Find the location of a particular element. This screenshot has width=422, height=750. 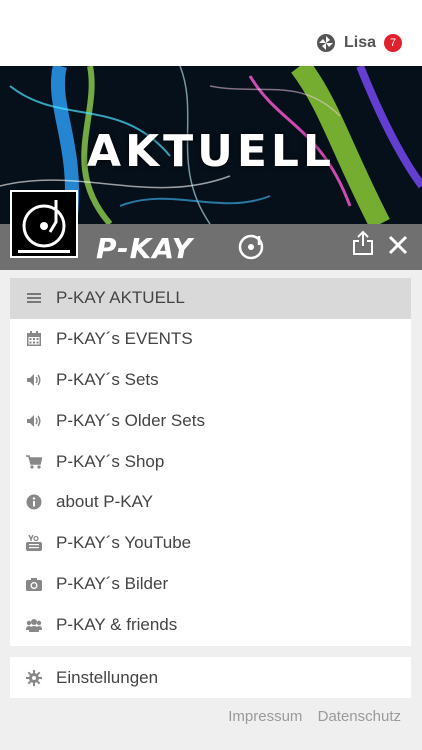

notification-badge: 7 is located at coordinates (393, 43).